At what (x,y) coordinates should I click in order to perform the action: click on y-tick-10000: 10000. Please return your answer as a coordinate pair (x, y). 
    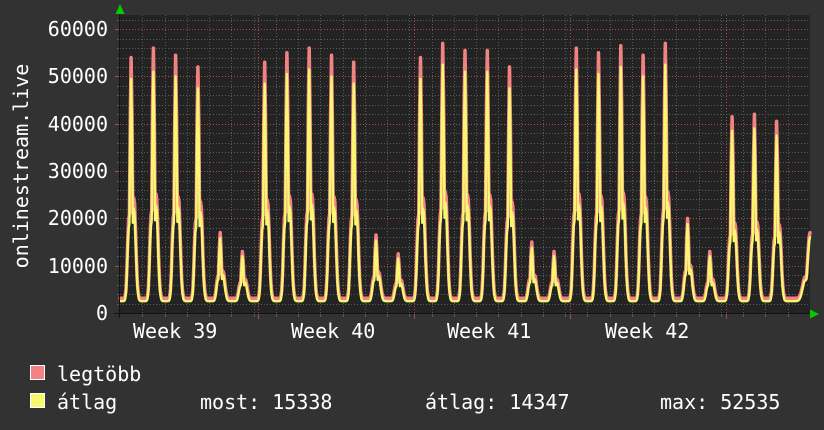
    Looking at the image, I should click on (77, 266).